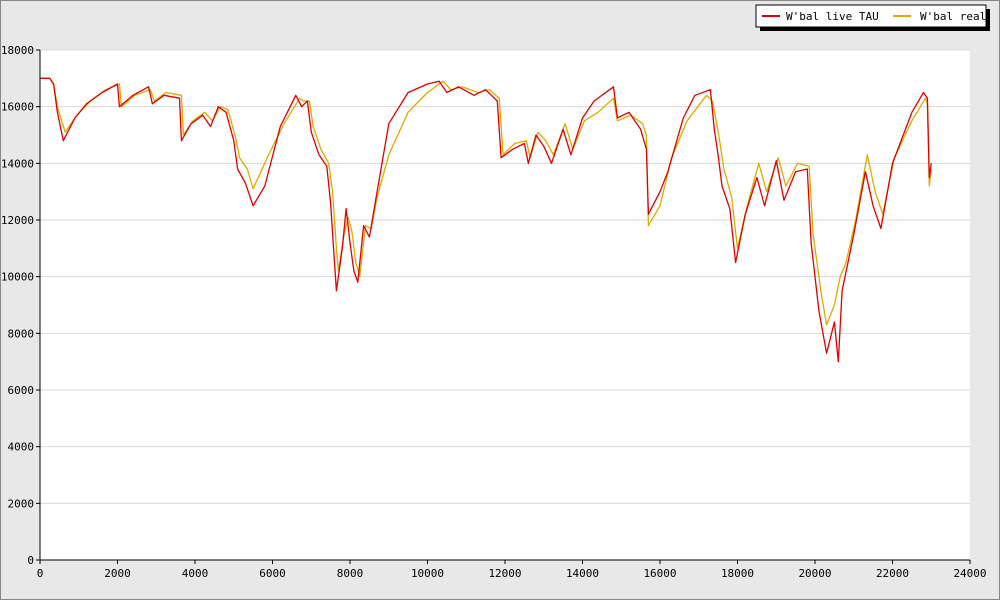  I want to click on x-tick-label: 18000, so click(737, 573).